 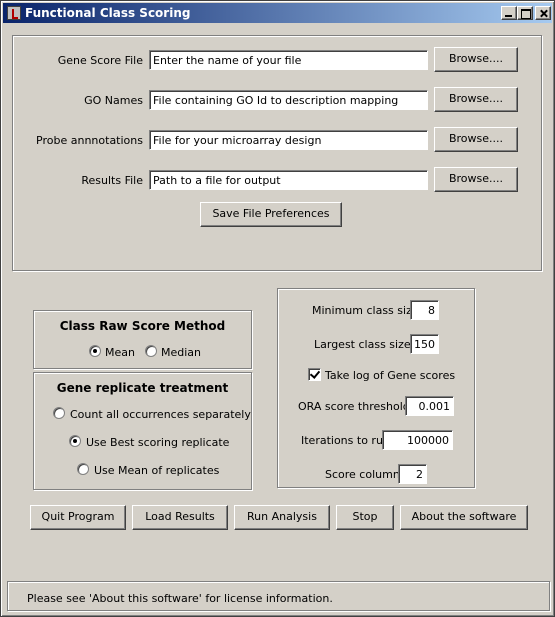 I want to click on results-file-input: Path to a file for output, so click(x=288, y=180).